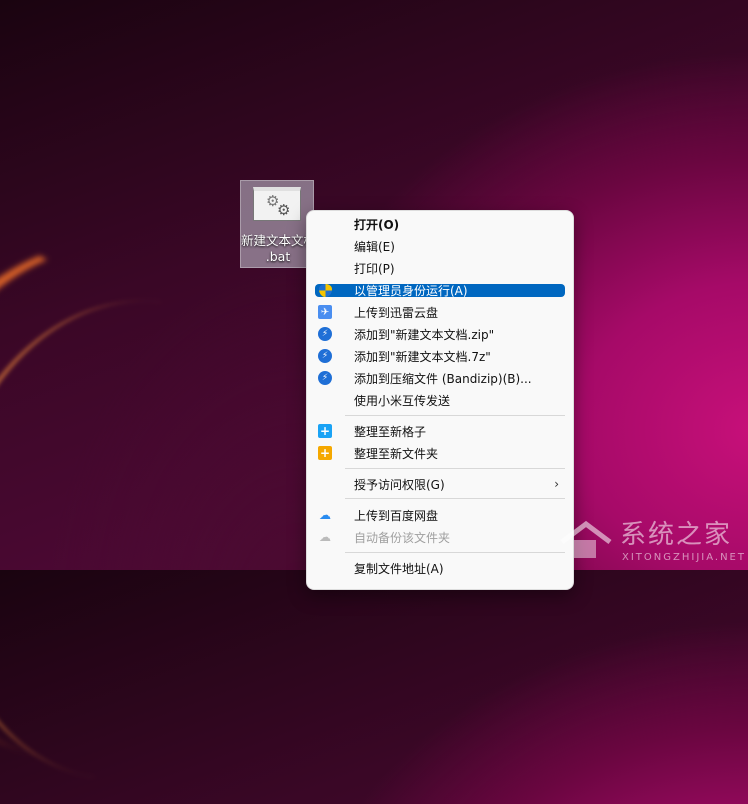  I want to click on menu-item-label: 编辑(E), so click(374, 246).